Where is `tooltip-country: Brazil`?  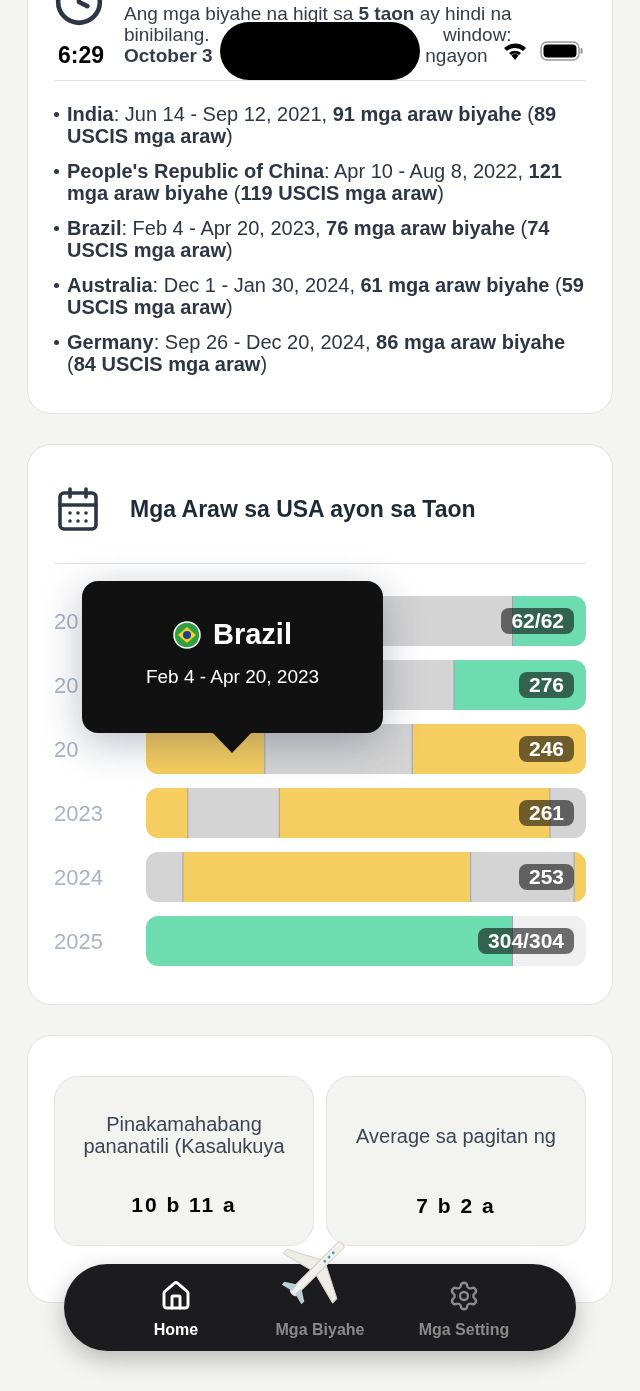
tooltip-country: Brazil is located at coordinates (252, 634).